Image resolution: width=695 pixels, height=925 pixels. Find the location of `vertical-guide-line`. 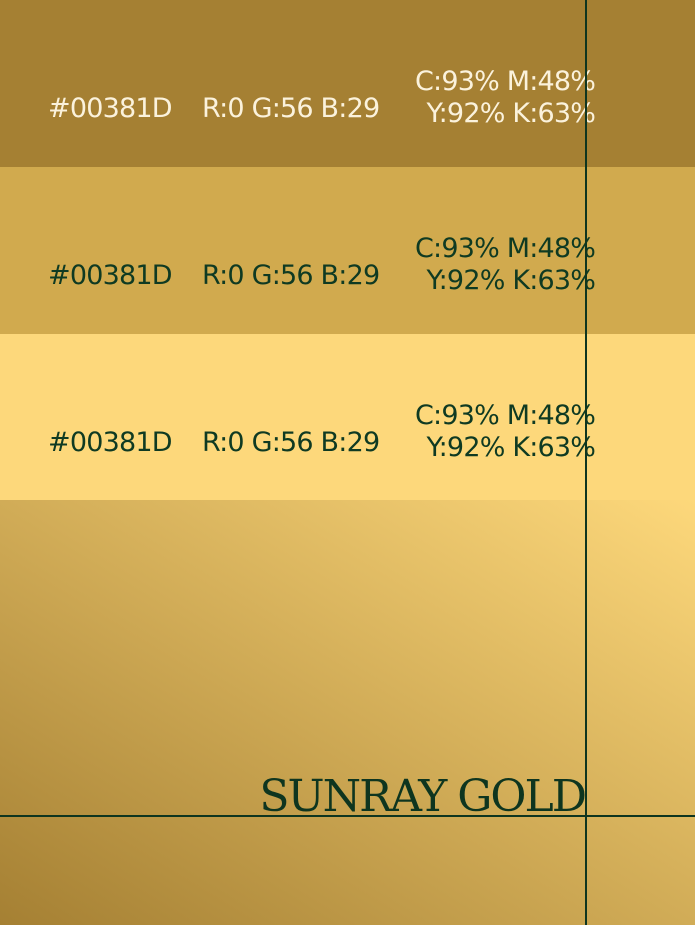

vertical-guide-line is located at coordinates (586, 462).